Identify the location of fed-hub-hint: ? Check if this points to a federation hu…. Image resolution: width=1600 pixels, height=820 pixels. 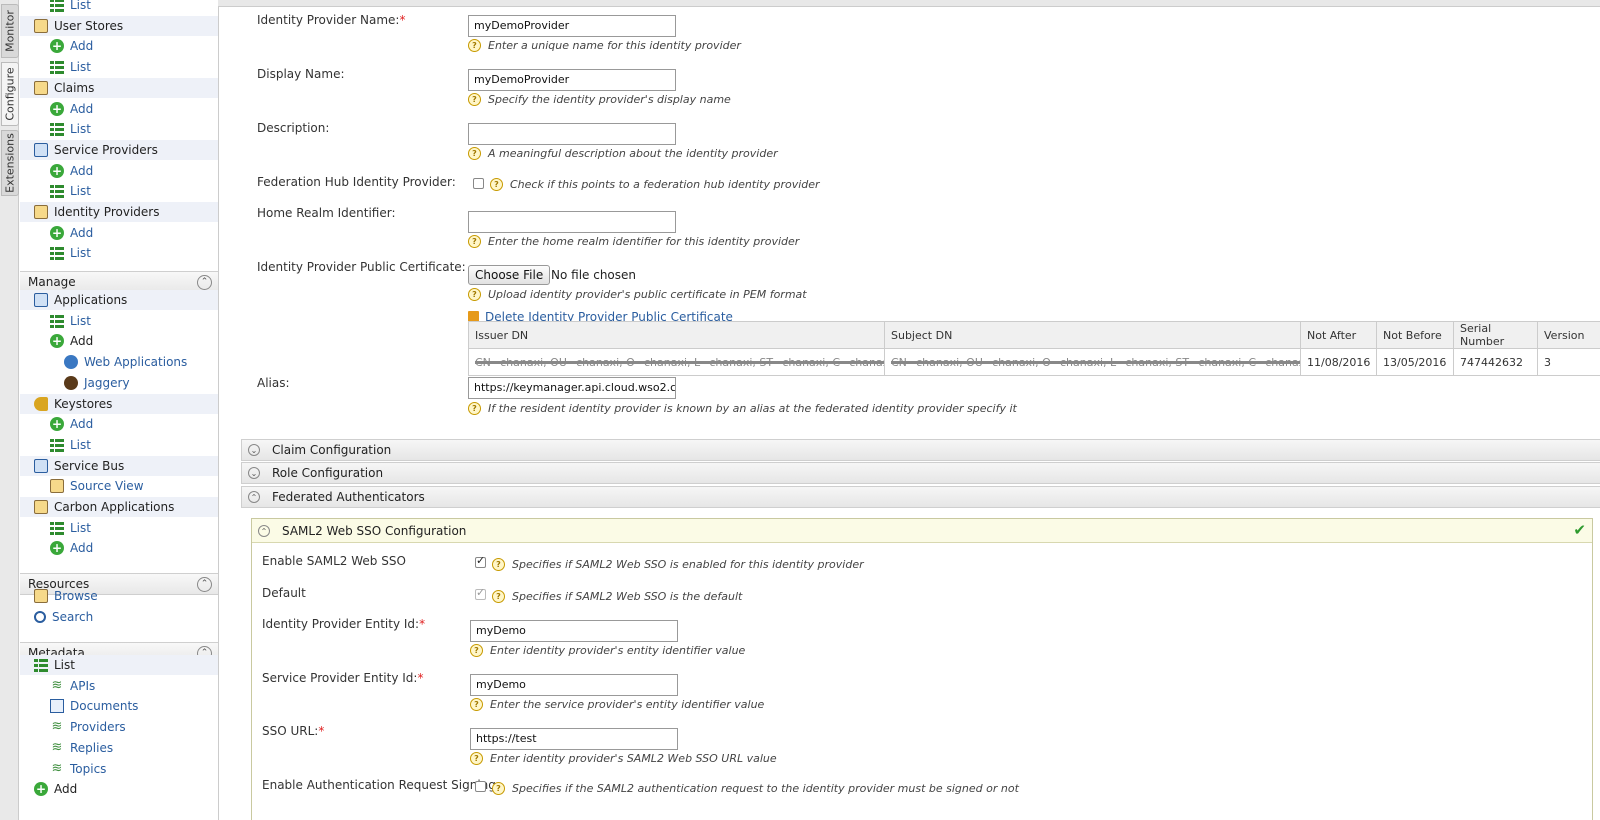
(655, 184).